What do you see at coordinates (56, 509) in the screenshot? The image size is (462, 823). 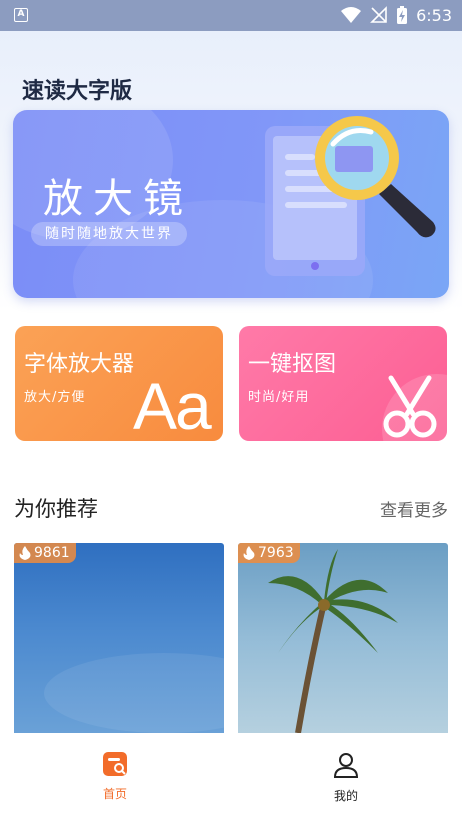 I see `recommend-section-title: 为你推荐` at bounding box center [56, 509].